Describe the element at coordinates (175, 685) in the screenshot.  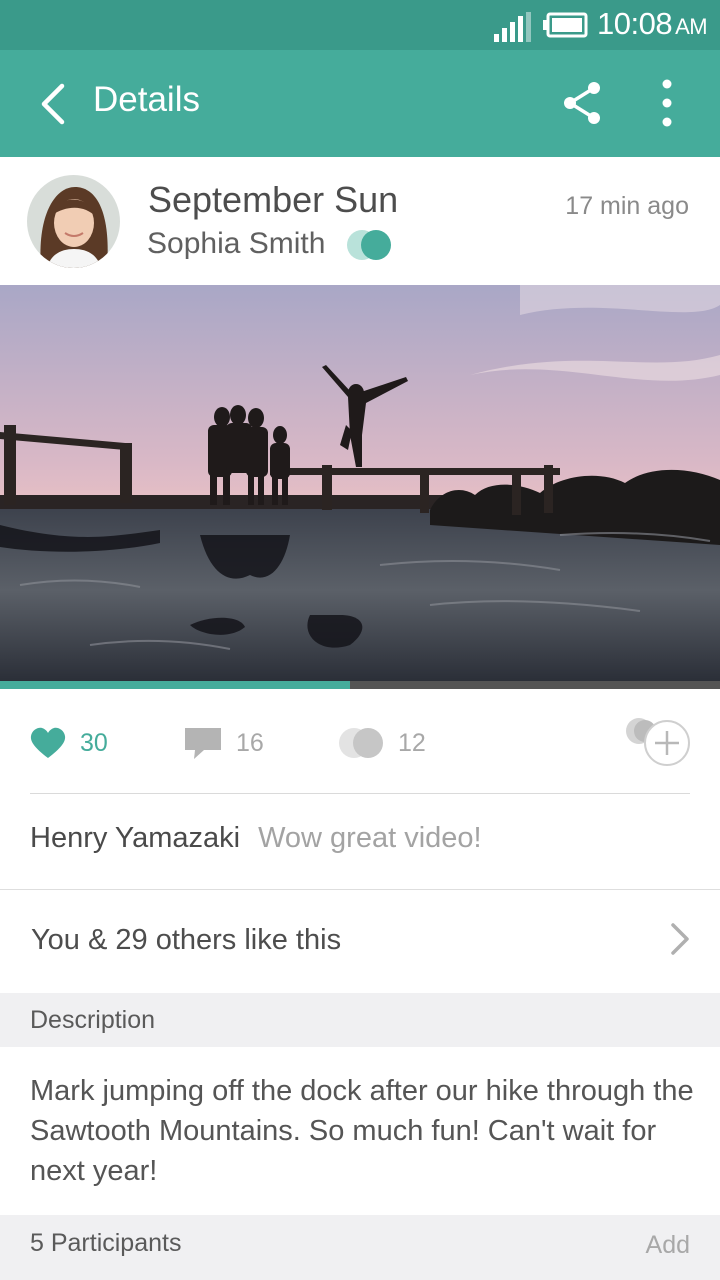
I see `video-progress-fill` at that location.